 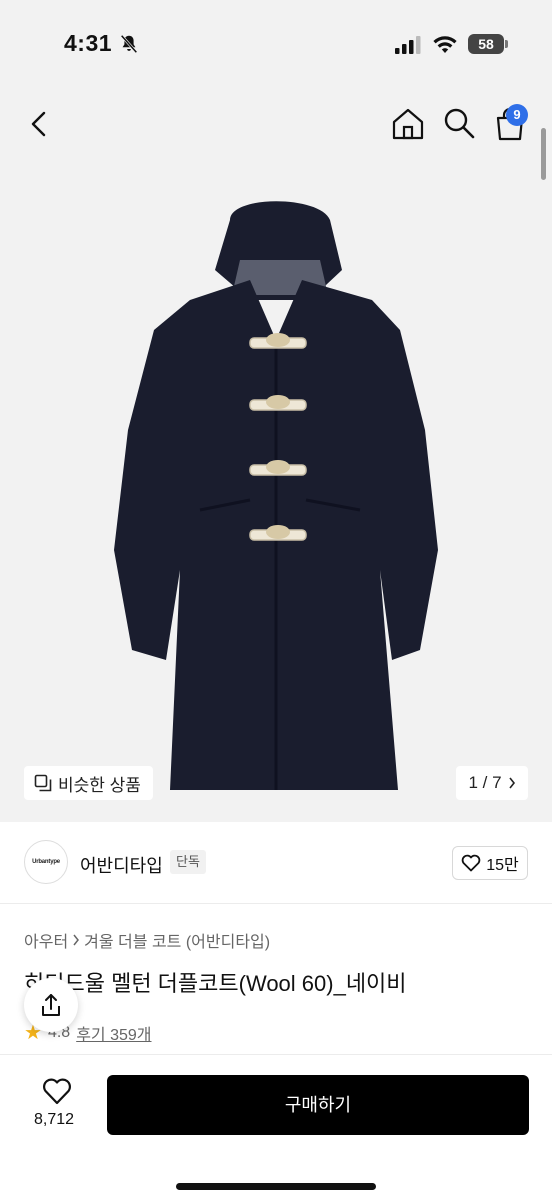 I want to click on similar-products-button: 비슷한 상품, so click(x=88, y=783).